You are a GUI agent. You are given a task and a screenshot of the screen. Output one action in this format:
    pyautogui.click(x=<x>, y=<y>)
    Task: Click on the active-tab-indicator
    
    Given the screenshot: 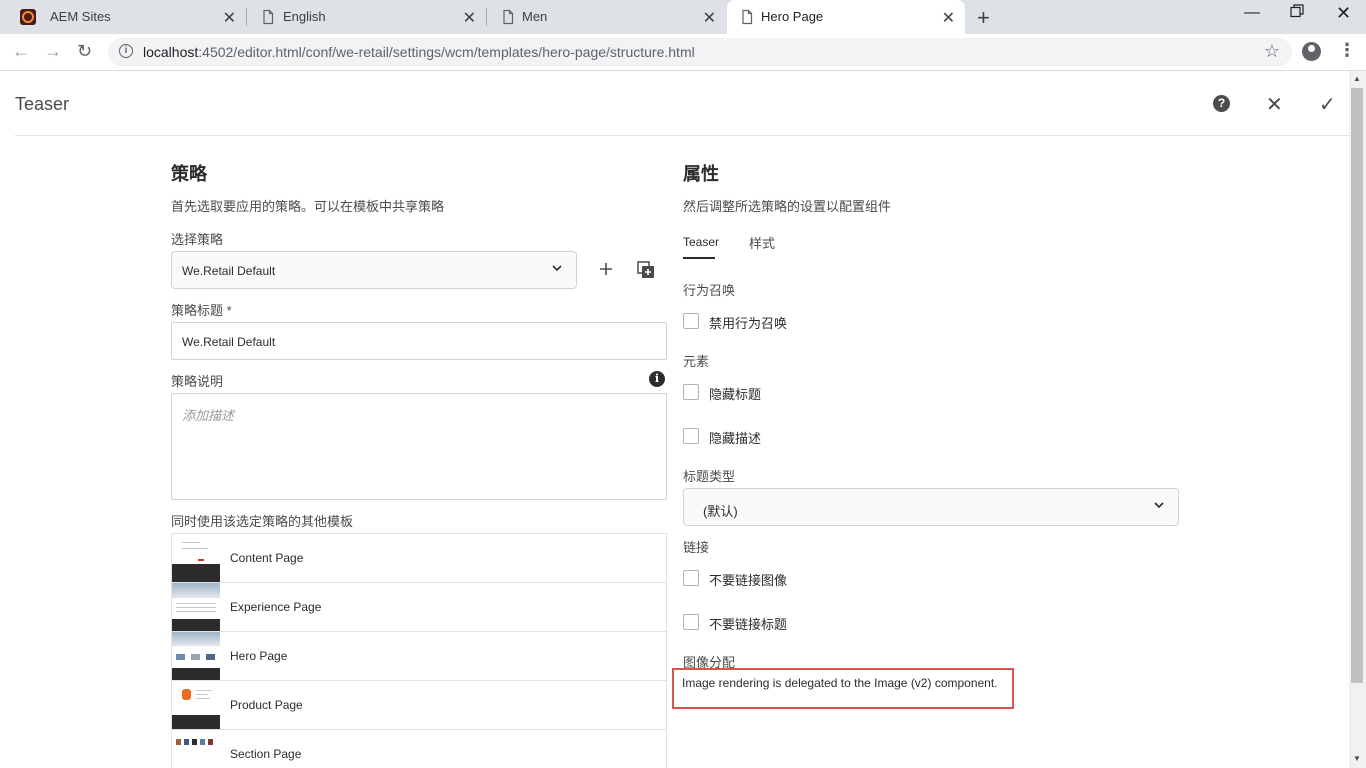 What is the action you would take?
    pyautogui.click(x=699, y=258)
    